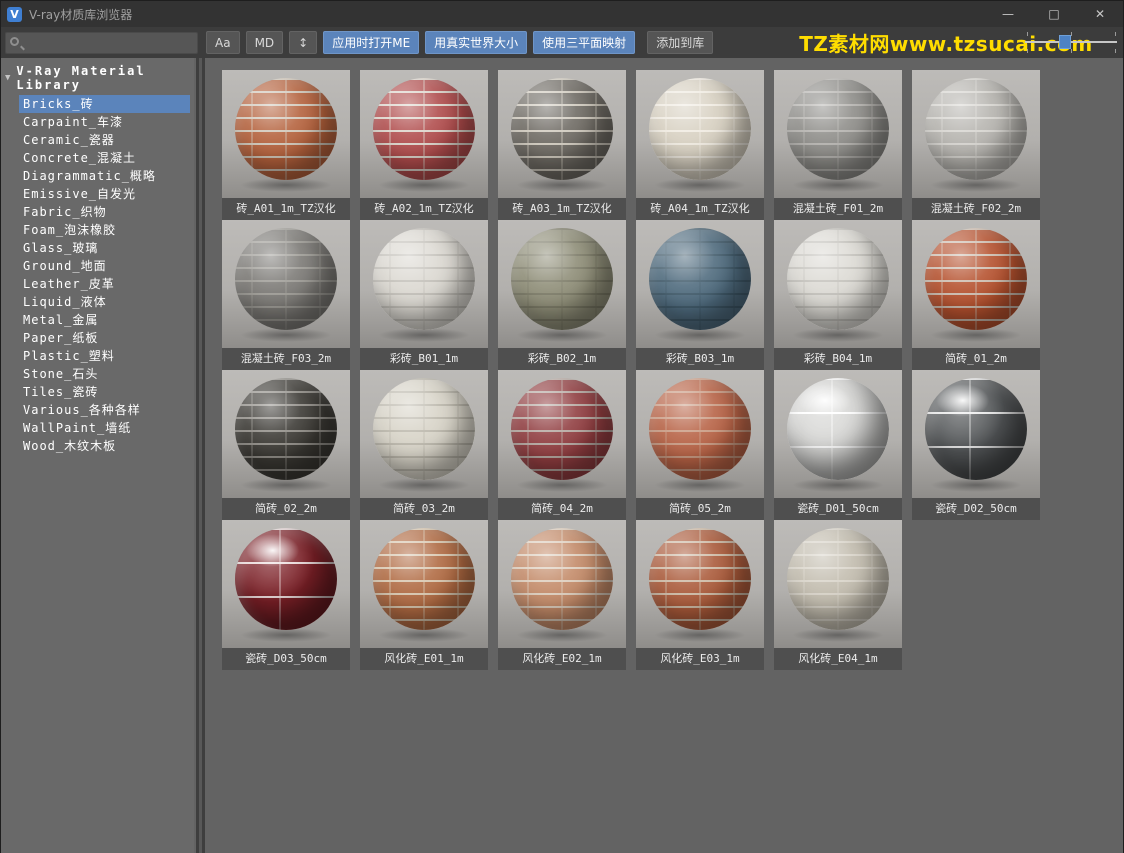  What do you see at coordinates (700, 595) in the screenshot?
I see `material-tile: 风化砖_E03_1m` at bounding box center [700, 595].